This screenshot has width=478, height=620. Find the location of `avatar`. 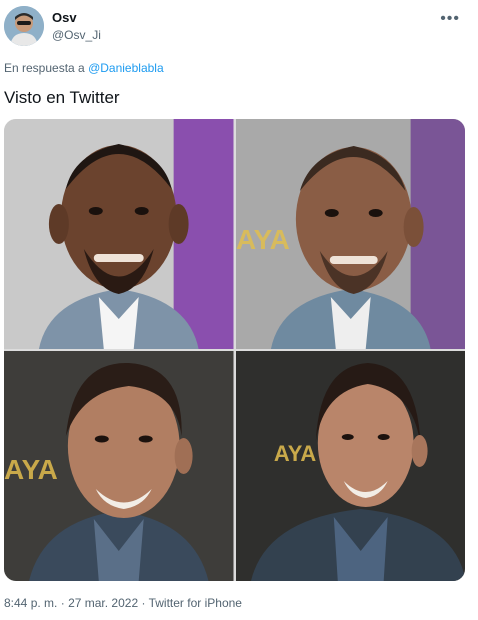

avatar is located at coordinates (24, 26).